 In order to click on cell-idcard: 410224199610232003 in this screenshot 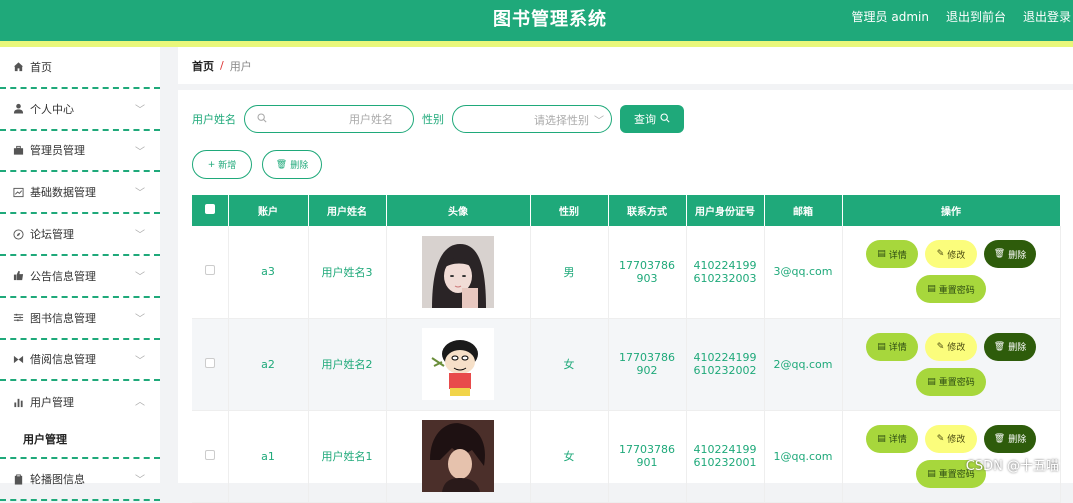, I will do `click(725, 272)`.